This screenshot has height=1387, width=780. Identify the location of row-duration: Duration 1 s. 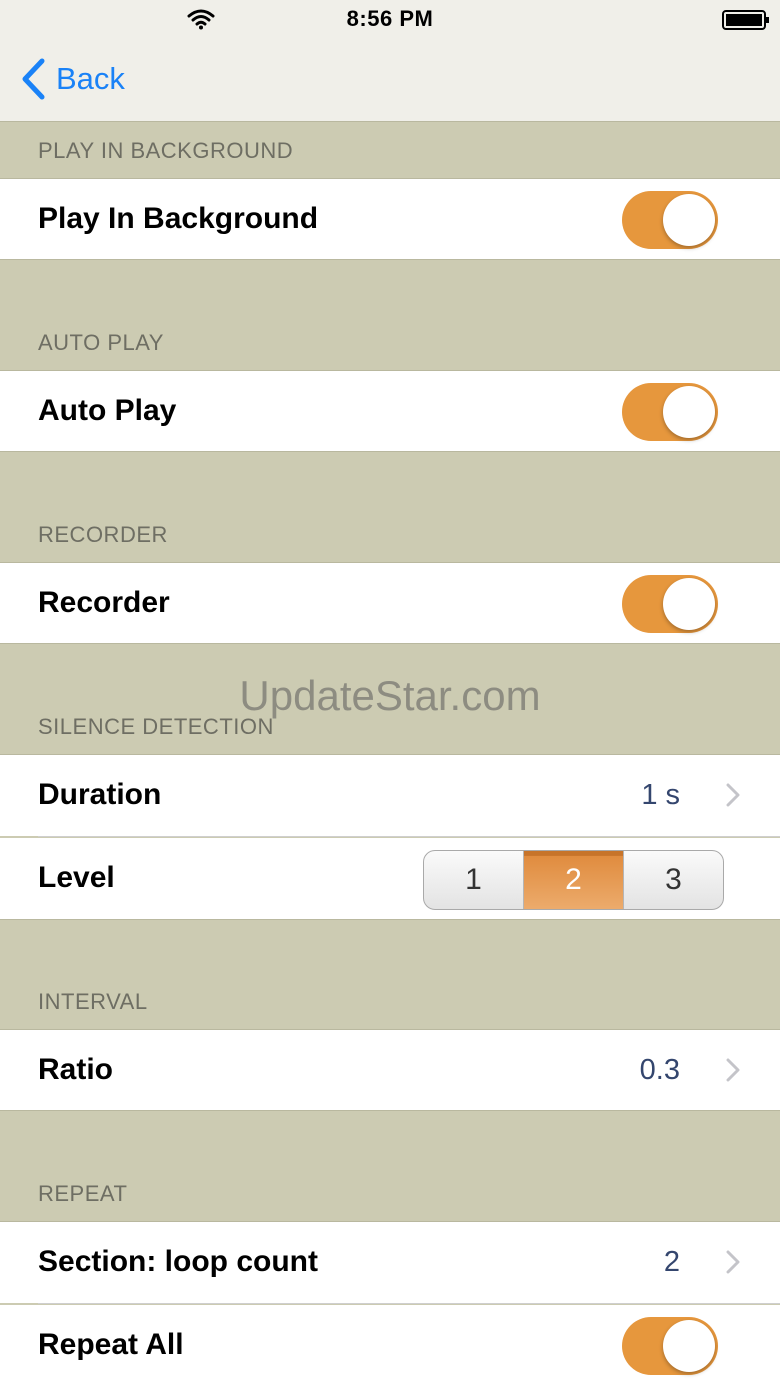
(390, 795).